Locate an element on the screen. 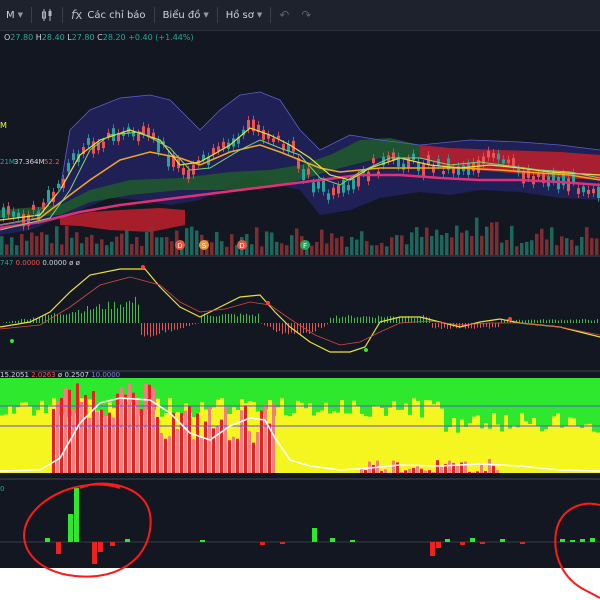 This screenshot has height=600, width=600. annotation-circle is located at coordinates (87, 530).